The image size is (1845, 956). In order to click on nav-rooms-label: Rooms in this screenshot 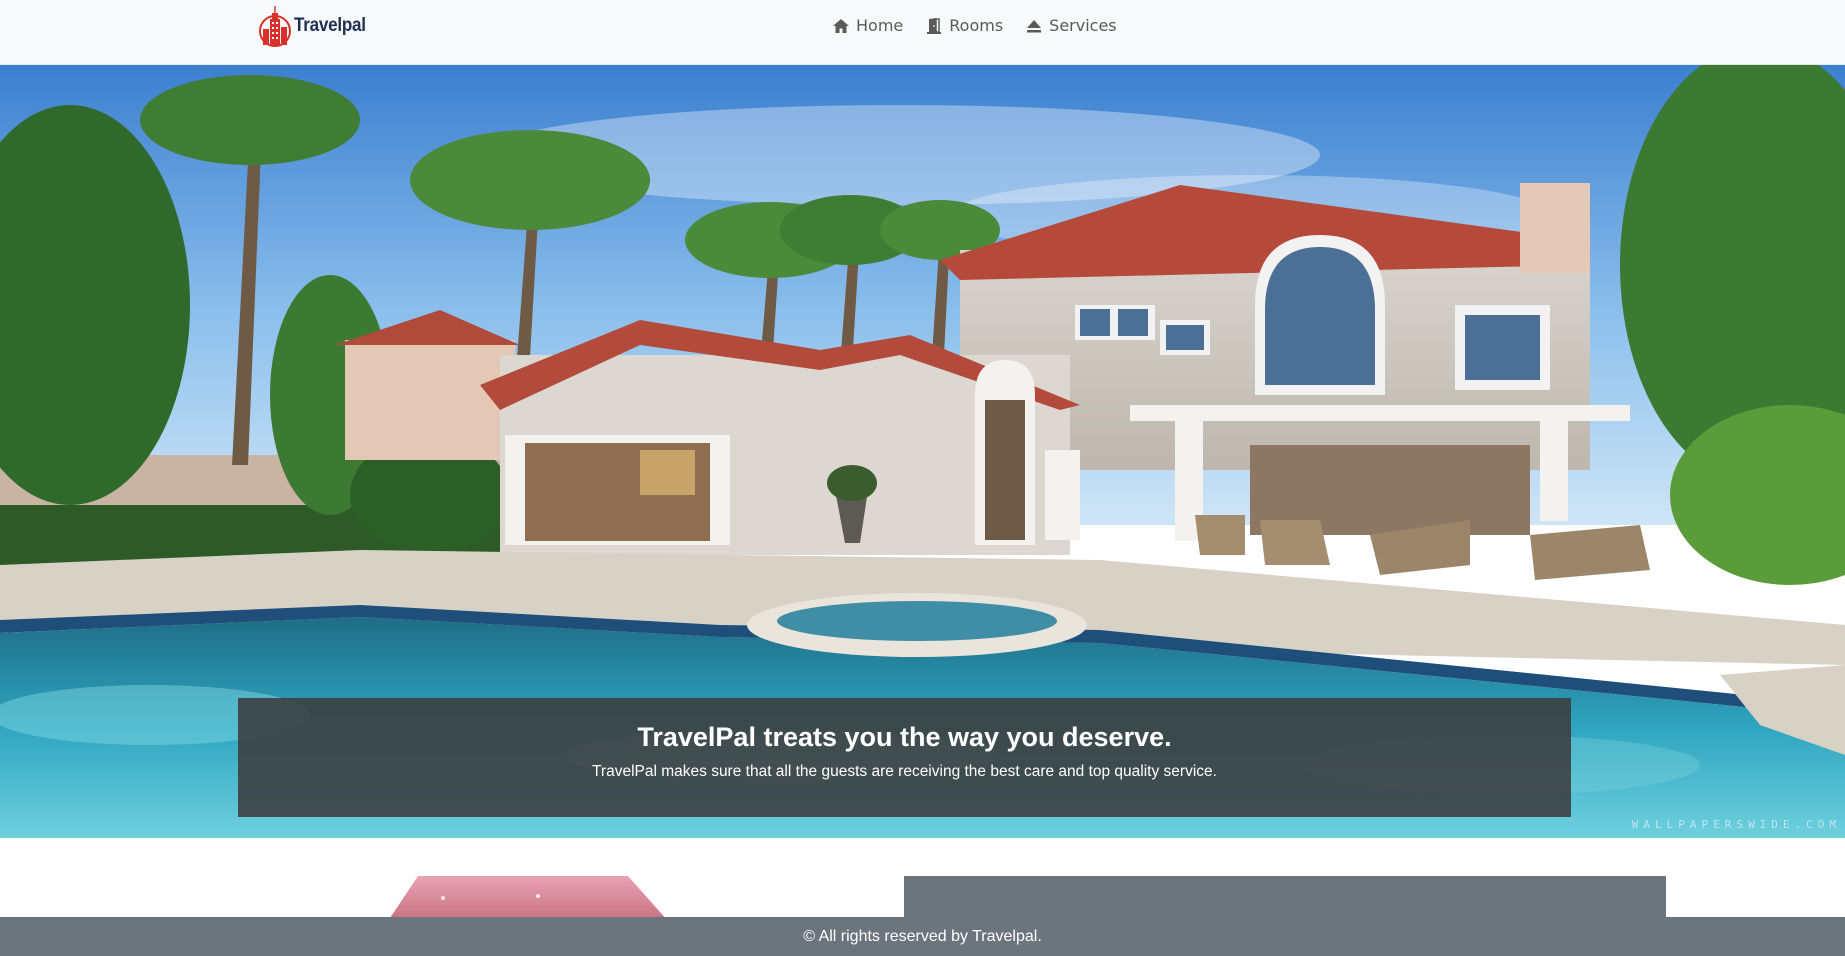, I will do `click(976, 25)`.